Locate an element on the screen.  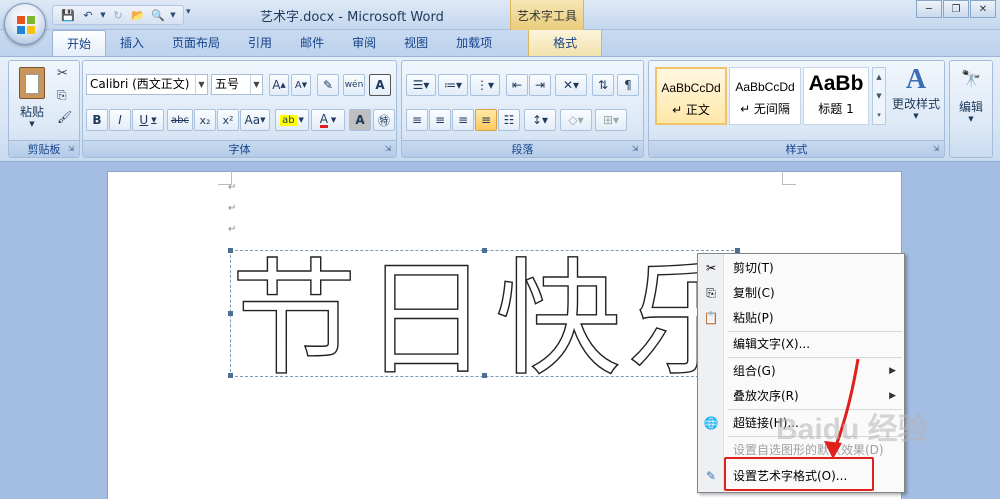
menu-item-cut: ✂ 剪切(T) is located at coordinates (801, 268).